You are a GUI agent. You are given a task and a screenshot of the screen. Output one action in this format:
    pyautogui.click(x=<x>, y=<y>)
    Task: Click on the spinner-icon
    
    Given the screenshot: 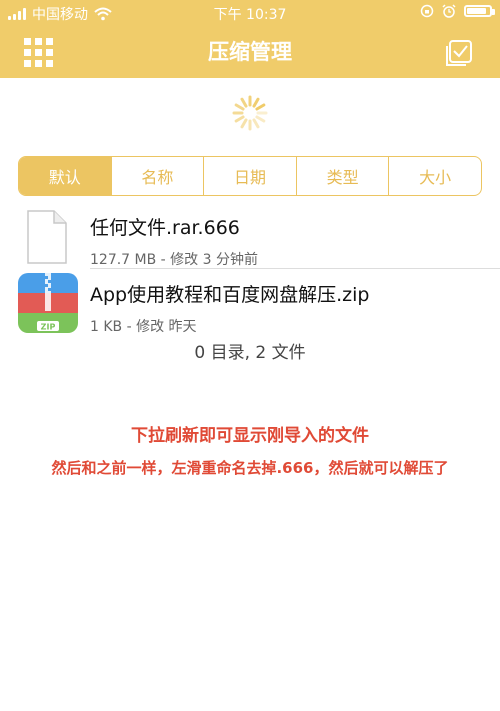 What is the action you would take?
    pyautogui.click(x=250, y=113)
    